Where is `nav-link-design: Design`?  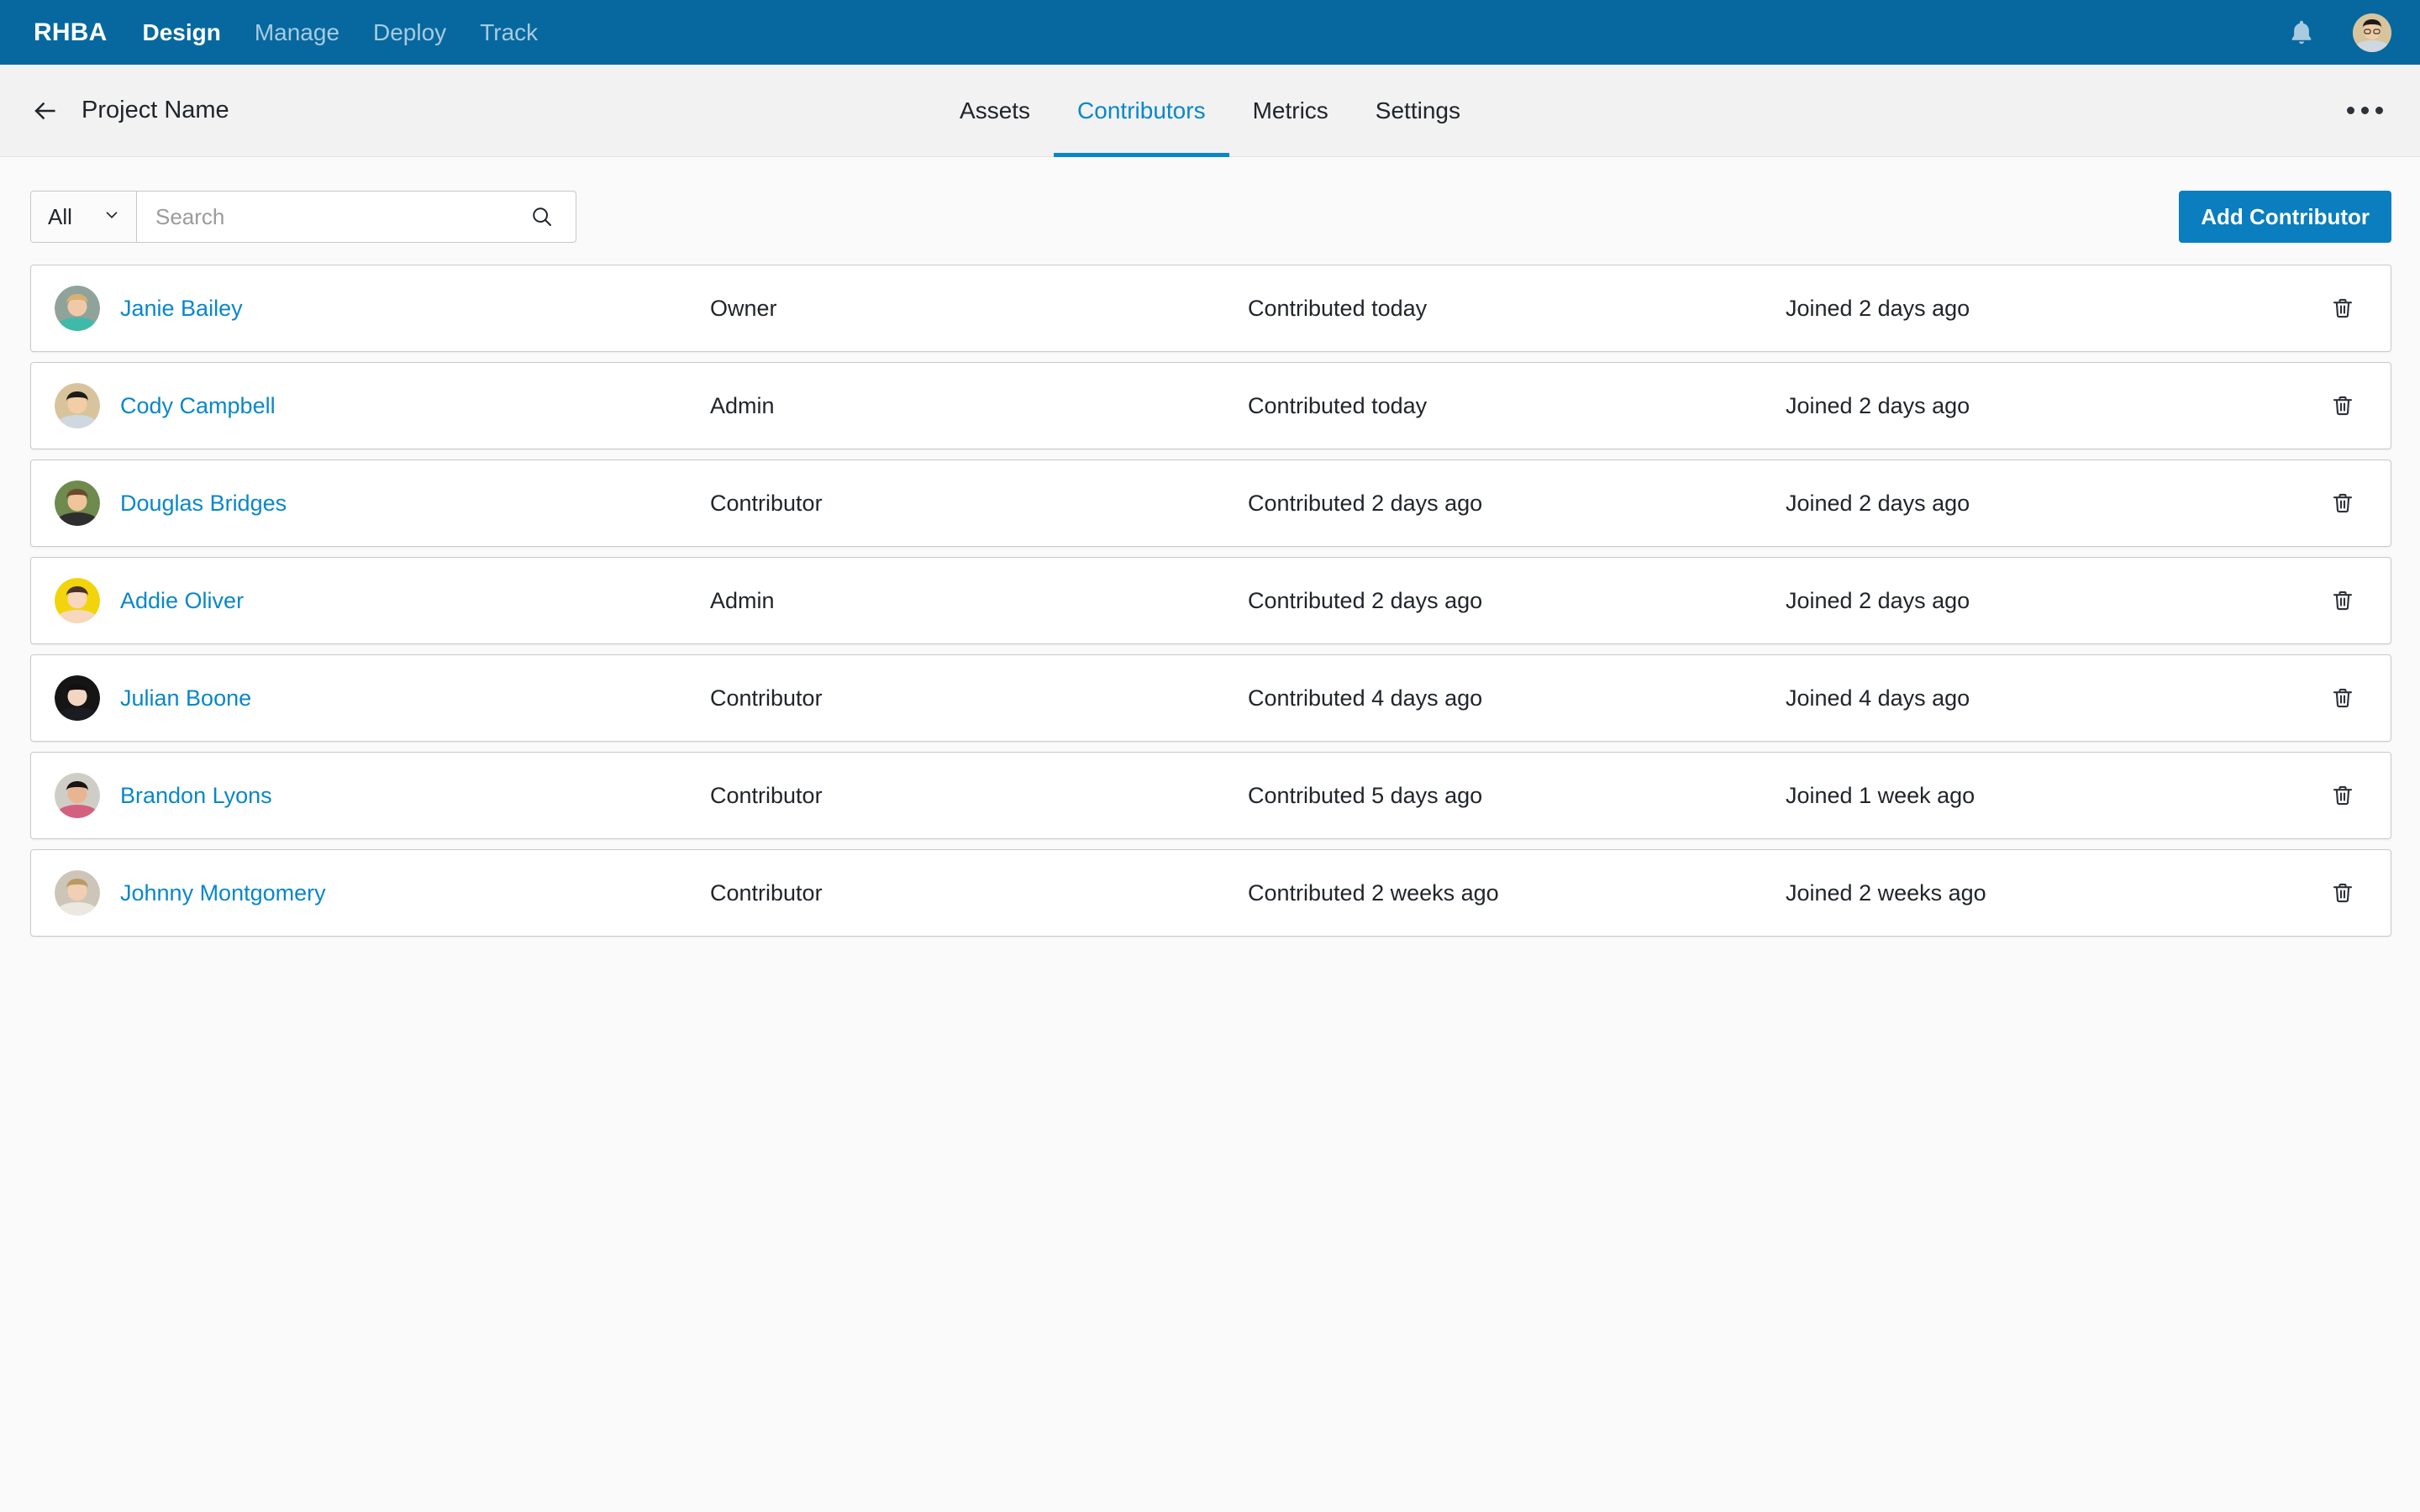 nav-link-design: Design is located at coordinates (181, 32).